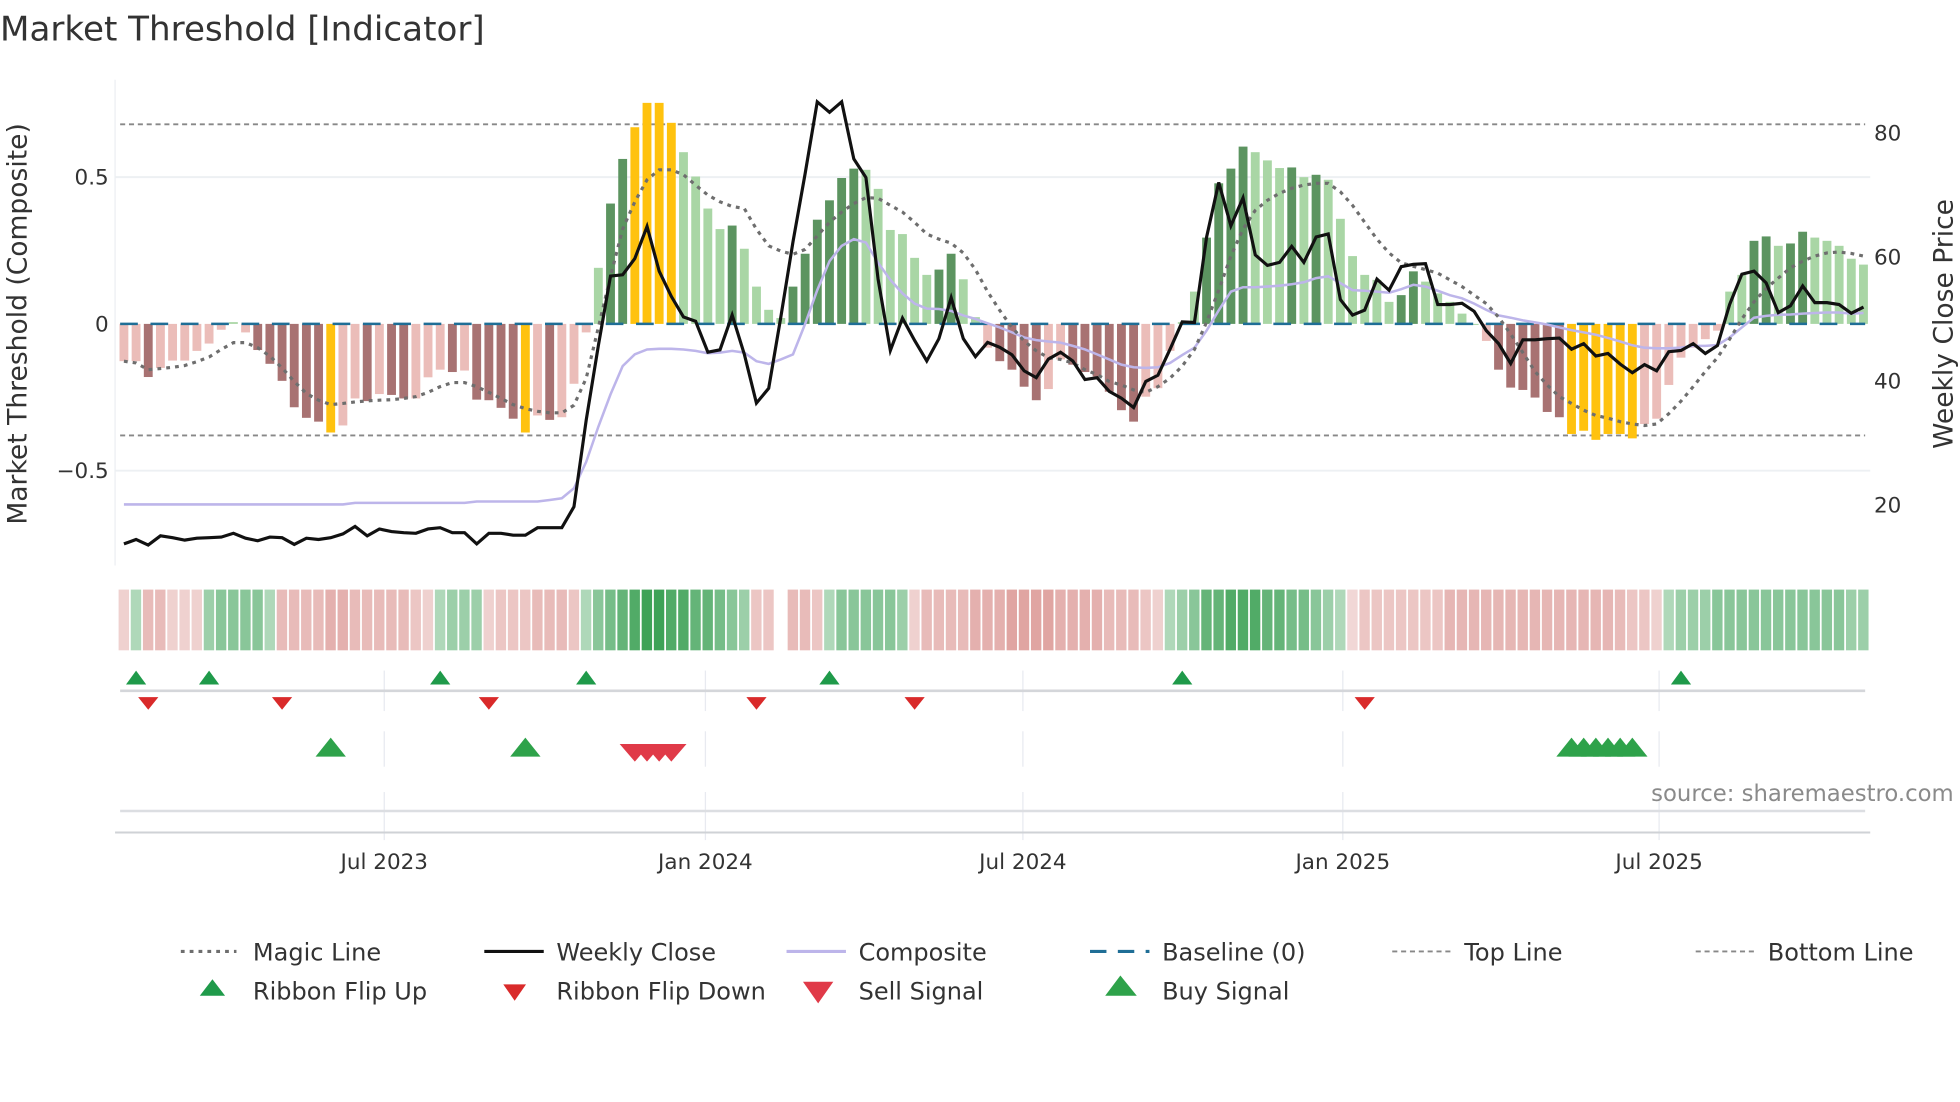 This screenshot has width=1960, height=1102. Describe the element at coordinates (1802, 794) in the screenshot. I see `source-label: source: sharemaestro.com` at that location.